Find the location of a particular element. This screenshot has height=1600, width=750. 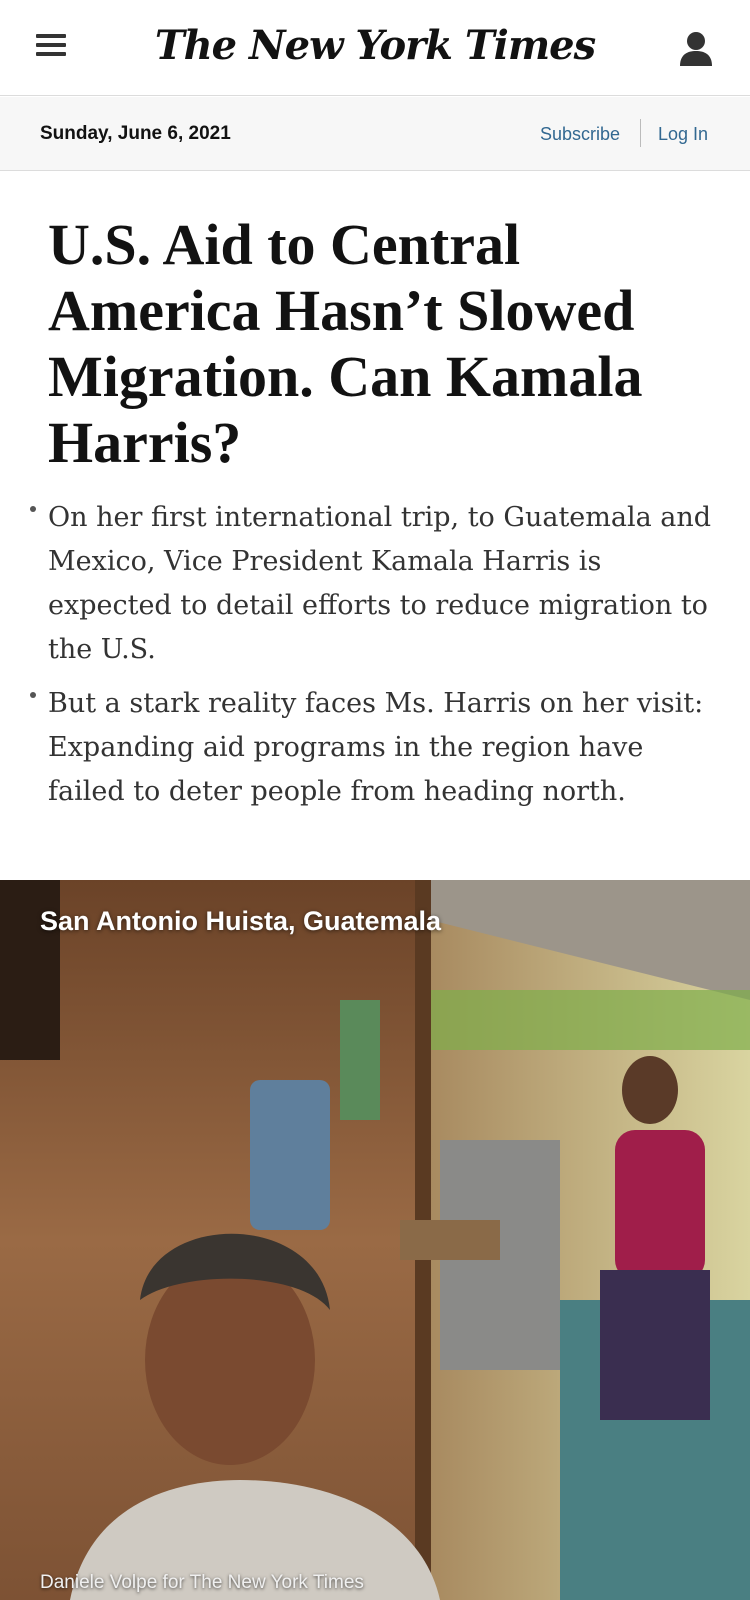

site-header: The New York Times is located at coordinates (375, 48).